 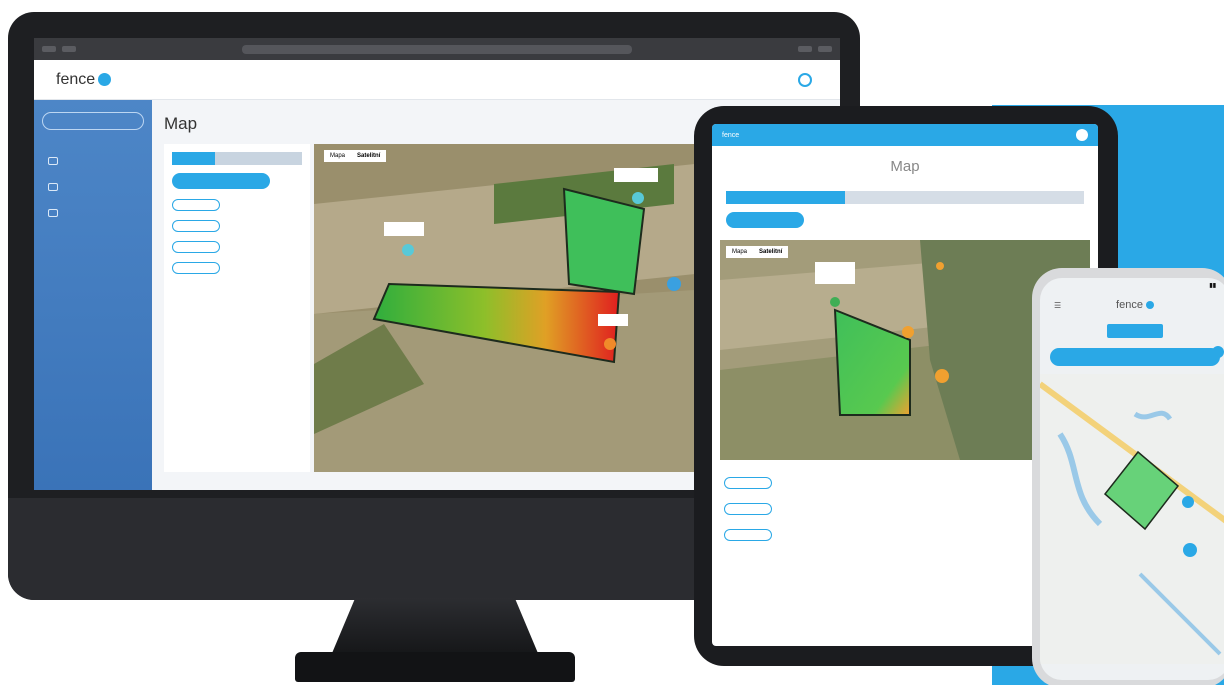 I want to click on list-tabs, so click(x=237, y=158).